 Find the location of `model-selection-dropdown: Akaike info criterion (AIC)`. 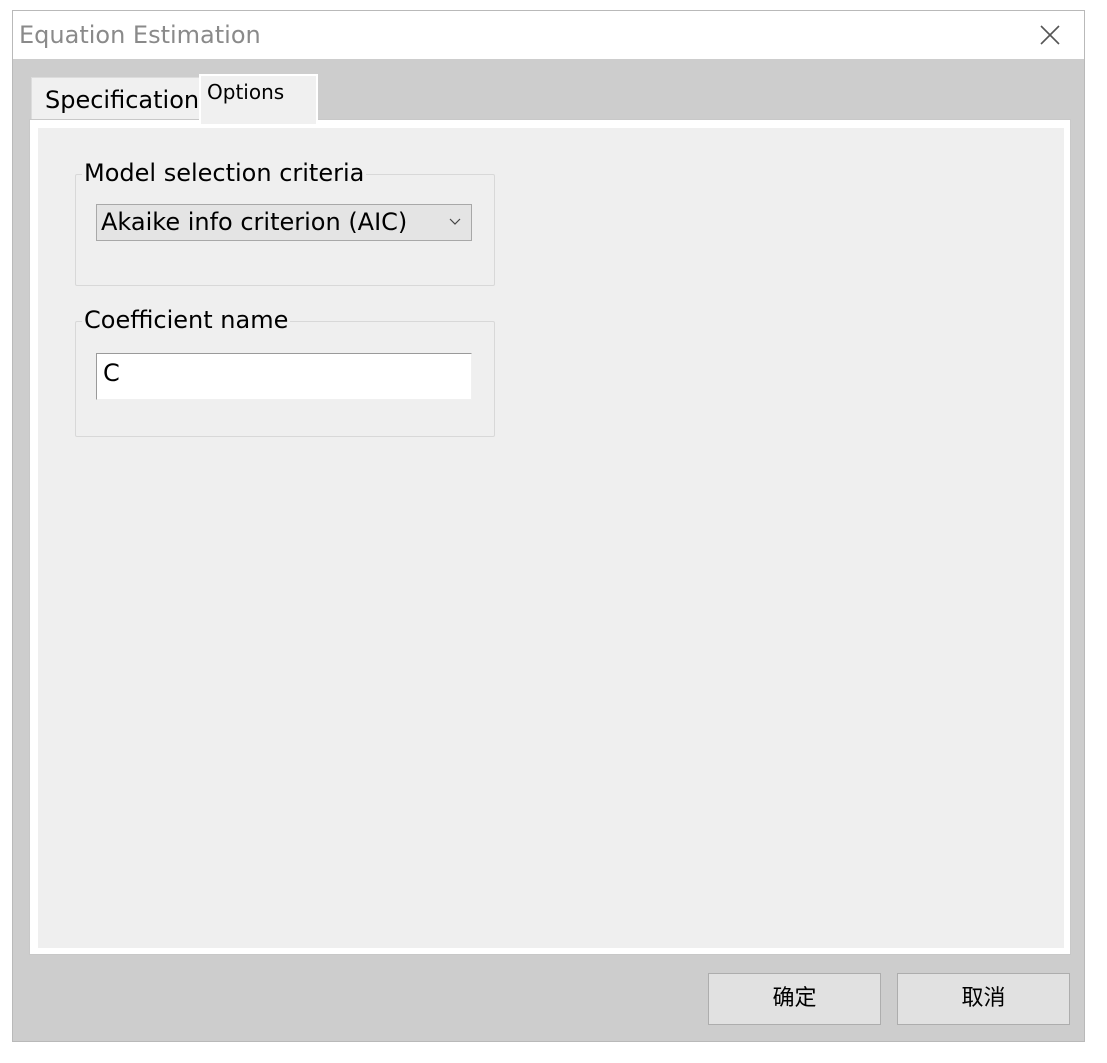

model-selection-dropdown: Akaike info criterion (AIC) is located at coordinates (284, 222).